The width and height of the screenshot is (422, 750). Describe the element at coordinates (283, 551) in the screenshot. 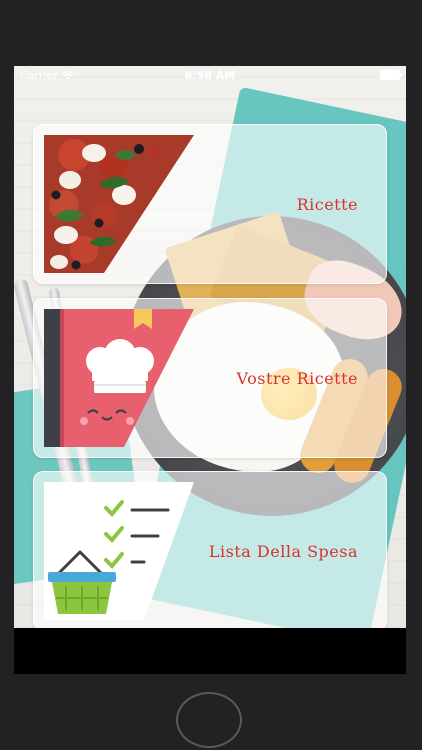

I see `card-label-lista-della-spesa: Lista Della Spesa` at that location.